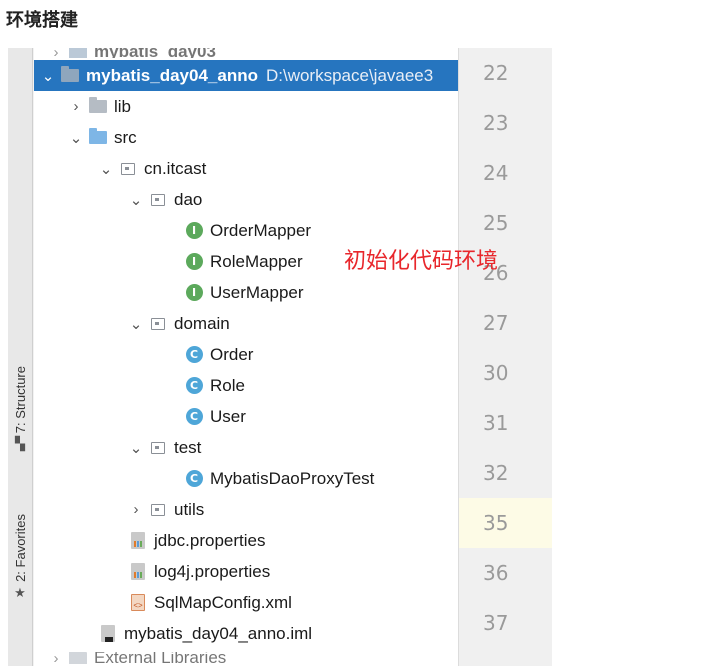  I want to click on tree-row-iml-file: mybatis_day04_anno.iml, so click(246, 633).